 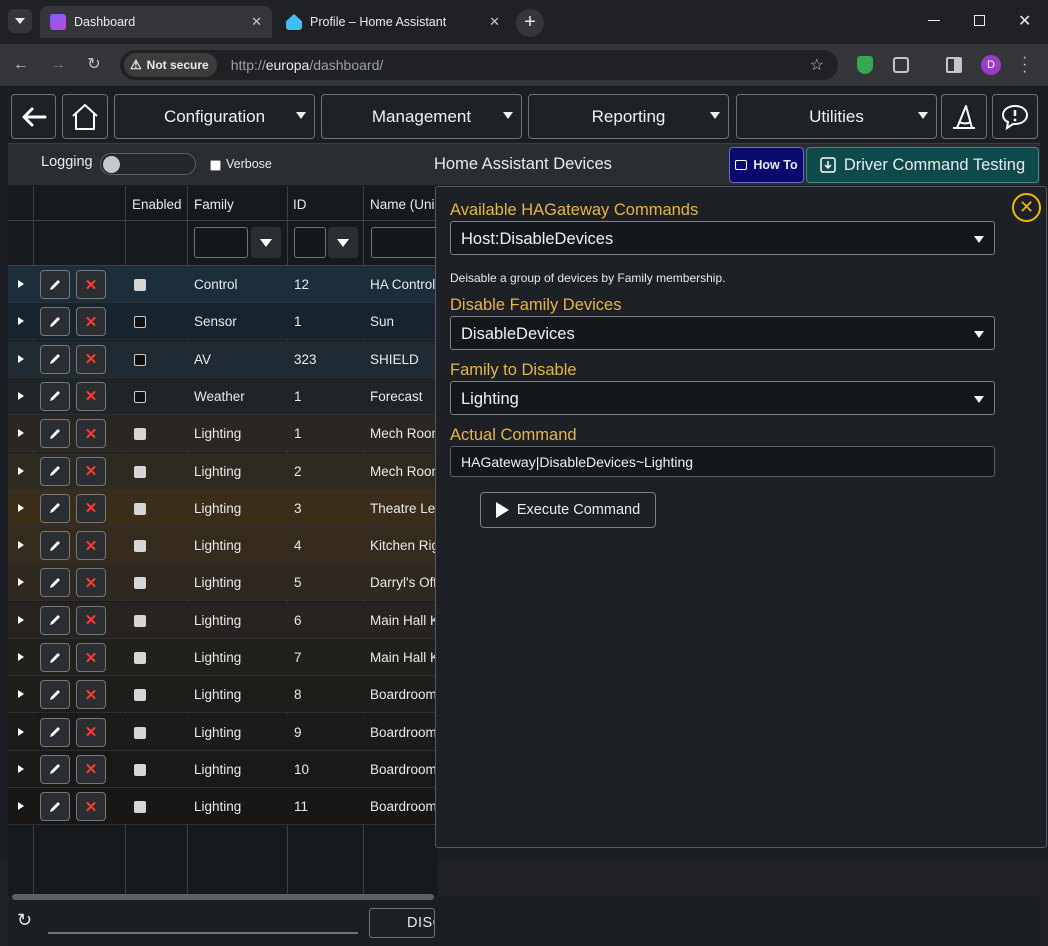 I want to click on close-panel-button: ✕, so click(x=1026, y=207).